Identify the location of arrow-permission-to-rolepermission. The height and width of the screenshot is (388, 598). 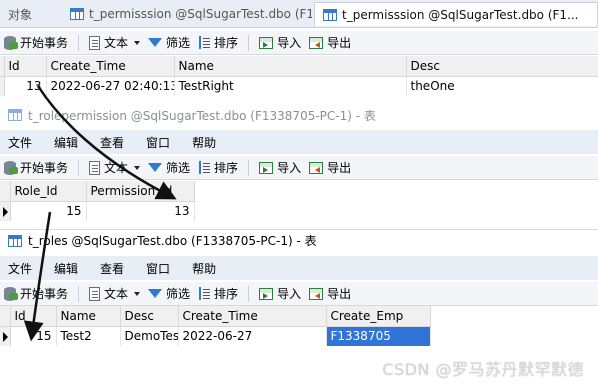
(106, 142).